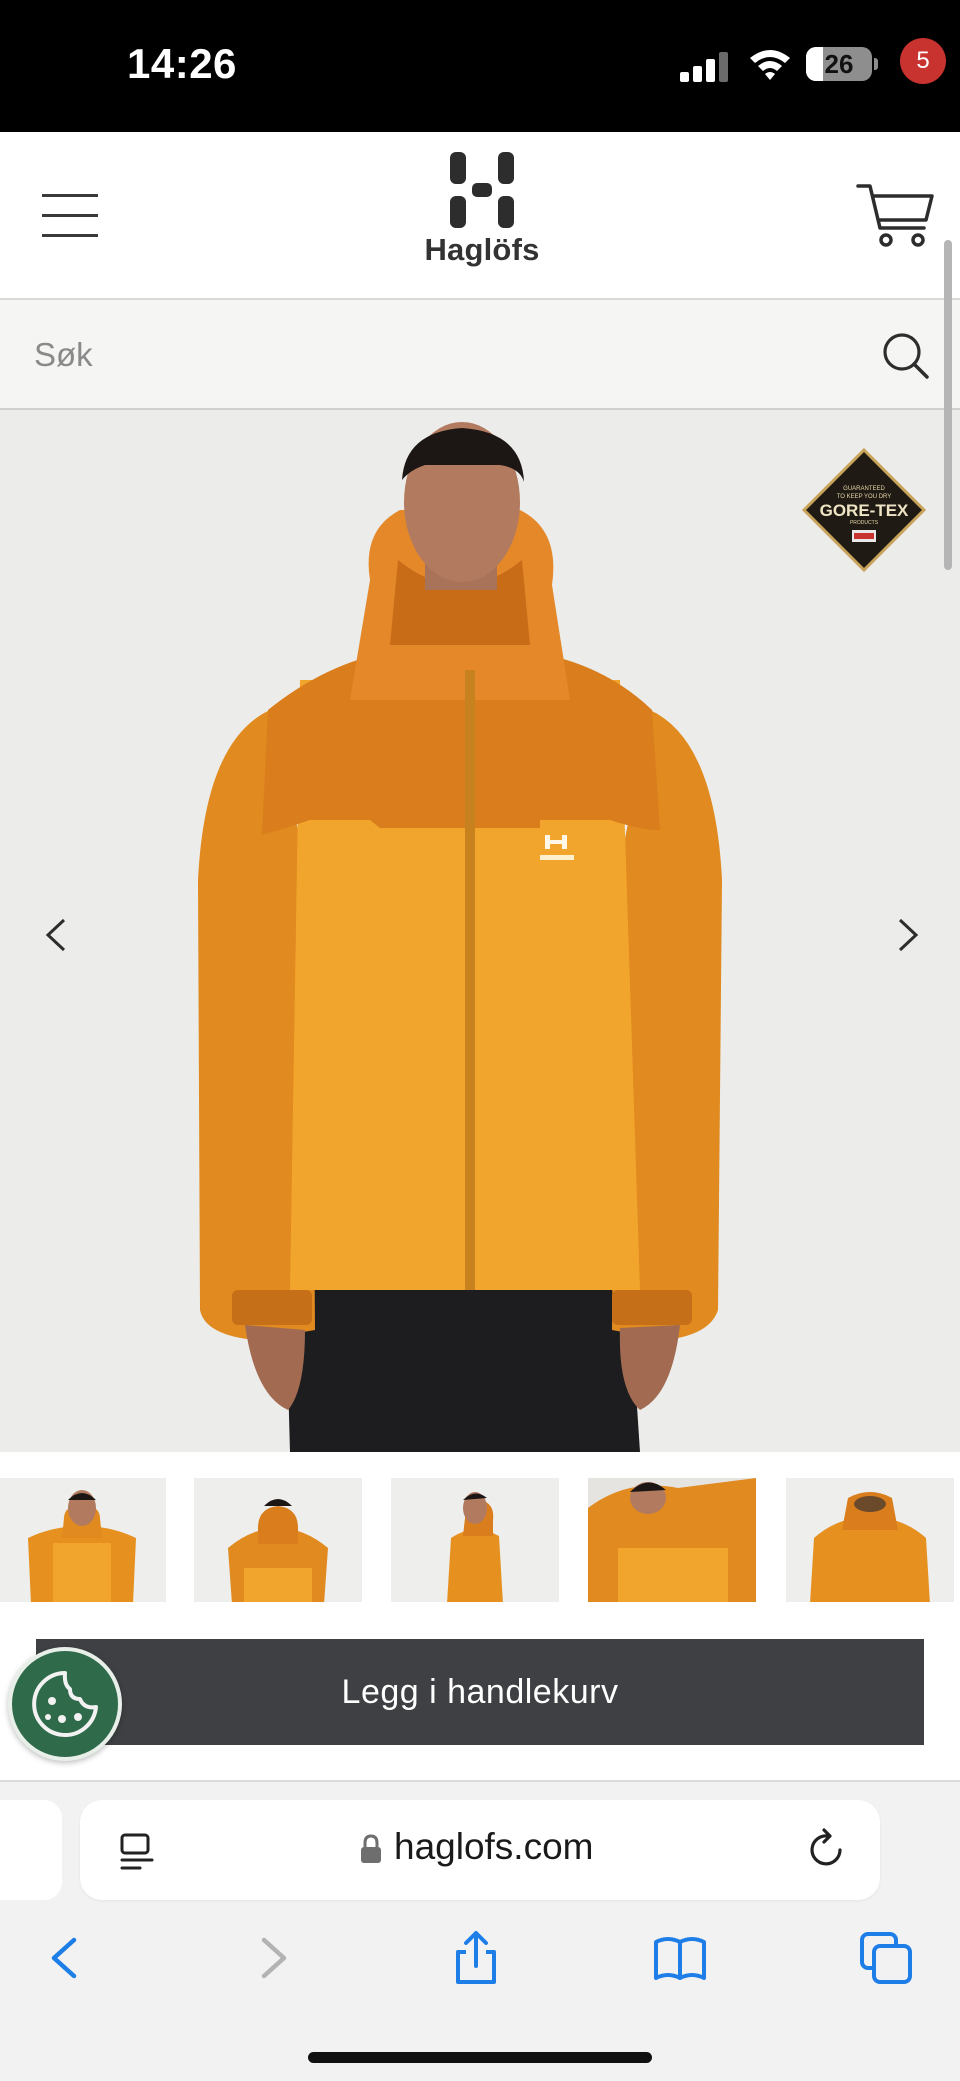  I want to click on add-to-cart-button: Legg i handlekurv, so click(480, 1692).